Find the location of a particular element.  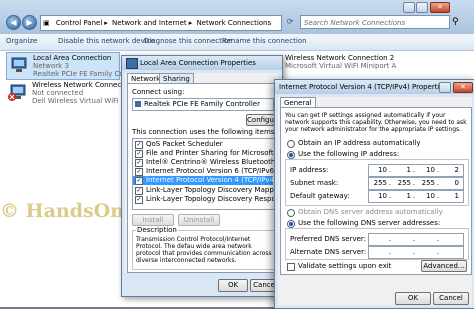

radio-label: Use the following IP address: is located at coordinates (349, 154).